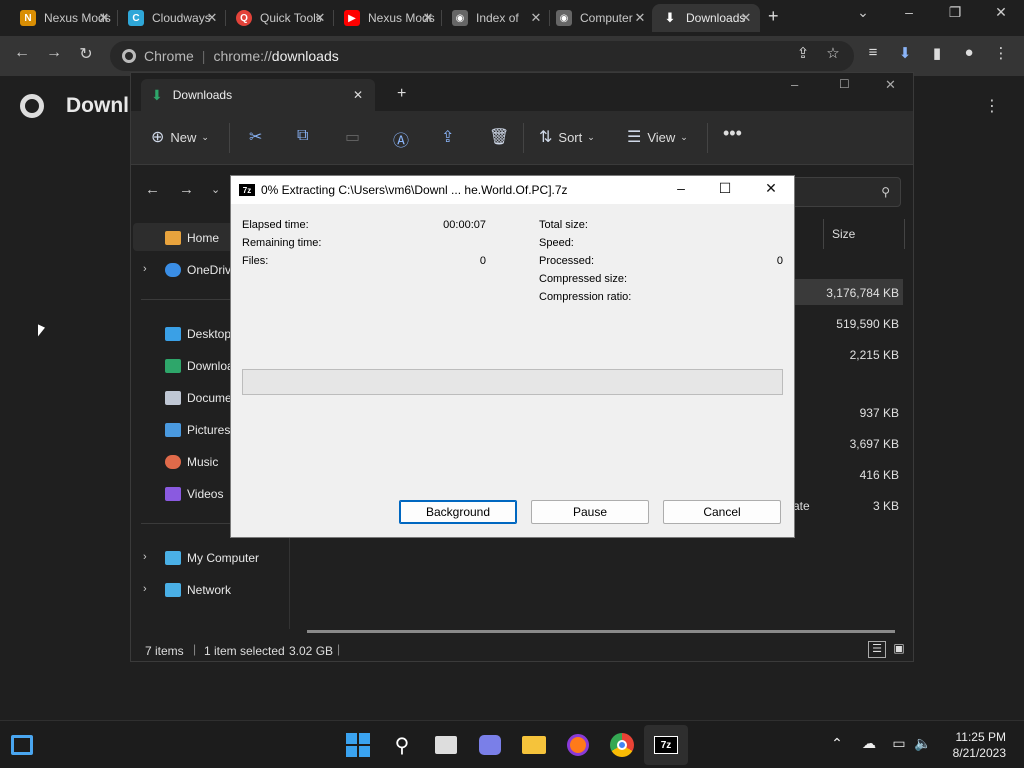 Image resolution: width=1024 pixels, height=768 pixels. Describe the element at coordinates (601, 631) in the screenshot. I see `horizontal-scrollbar` at that location.